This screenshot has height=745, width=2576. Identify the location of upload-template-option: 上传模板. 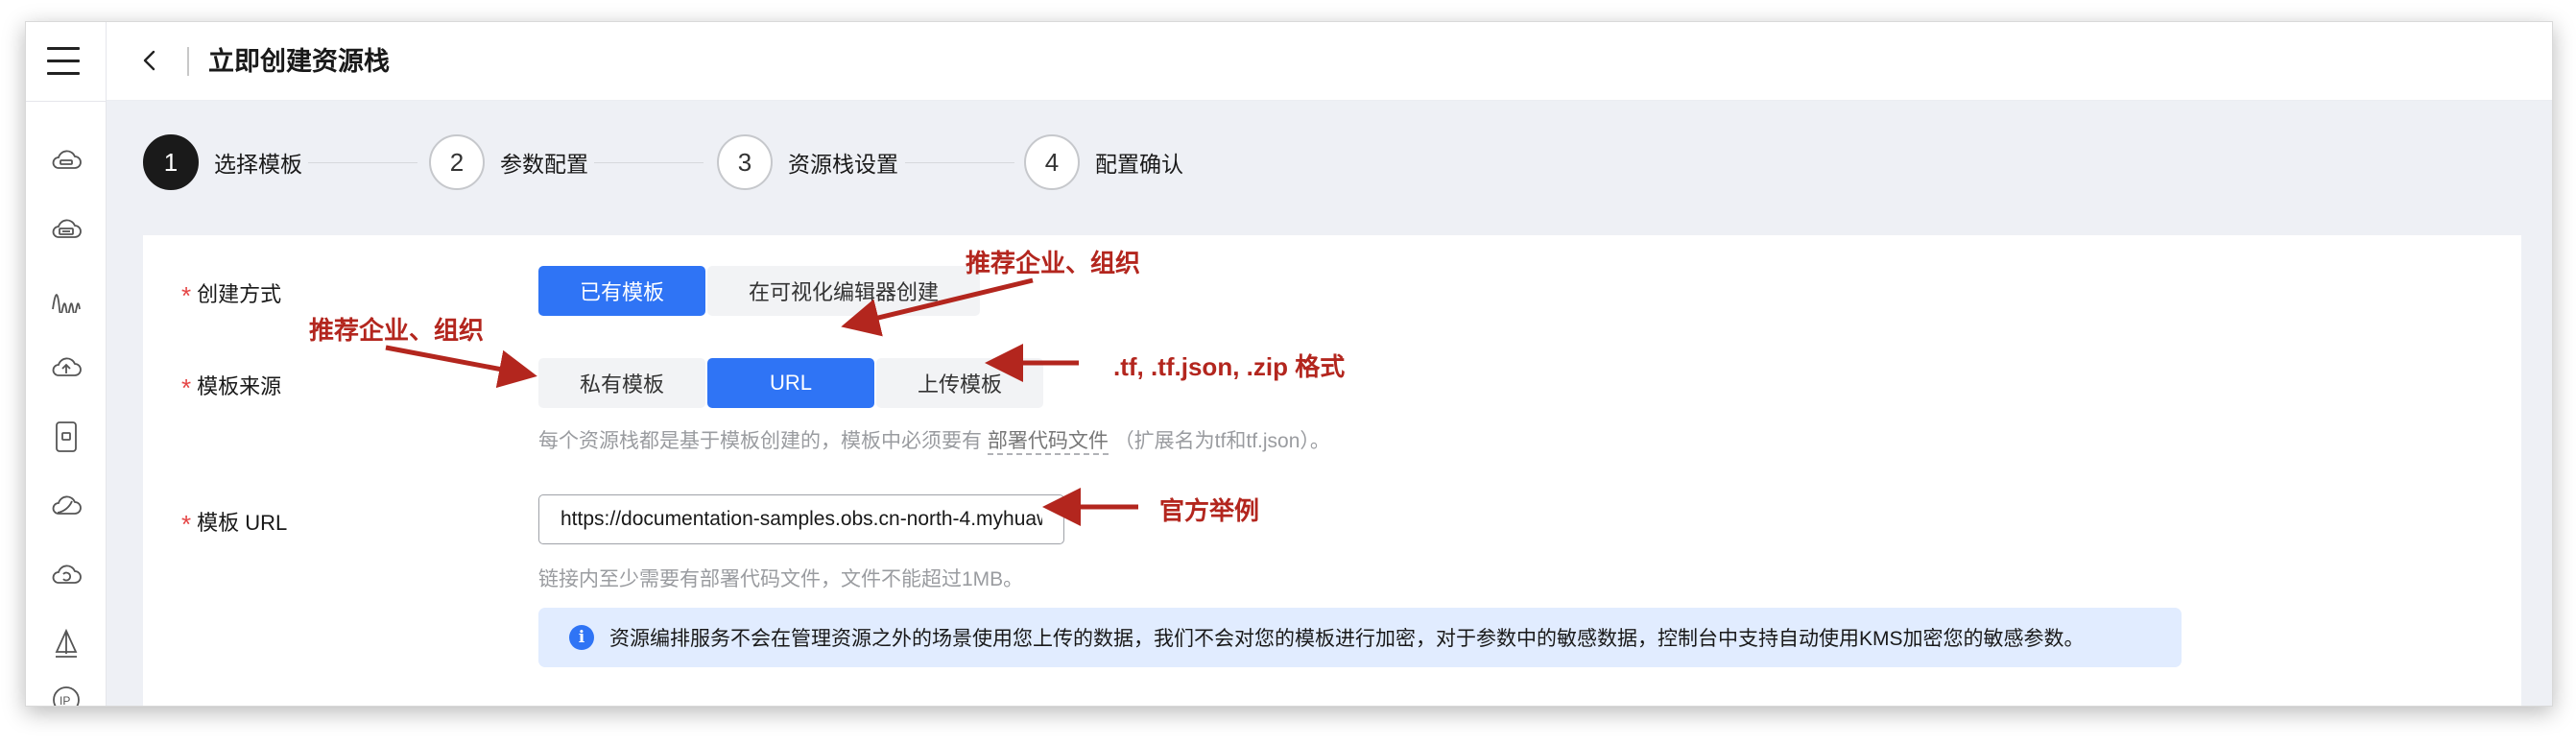
(959, 383).